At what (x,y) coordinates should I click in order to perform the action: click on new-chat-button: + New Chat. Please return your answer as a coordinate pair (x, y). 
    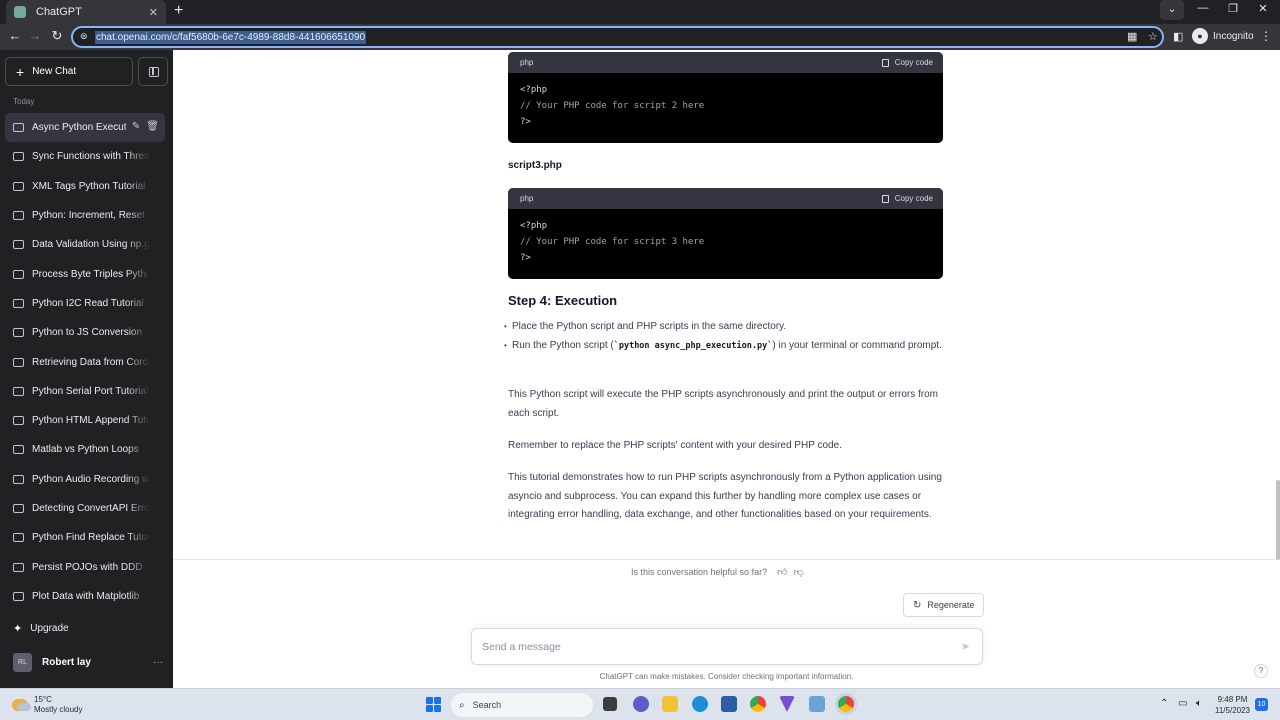
    Looking at the image, I should click on (69, 71).